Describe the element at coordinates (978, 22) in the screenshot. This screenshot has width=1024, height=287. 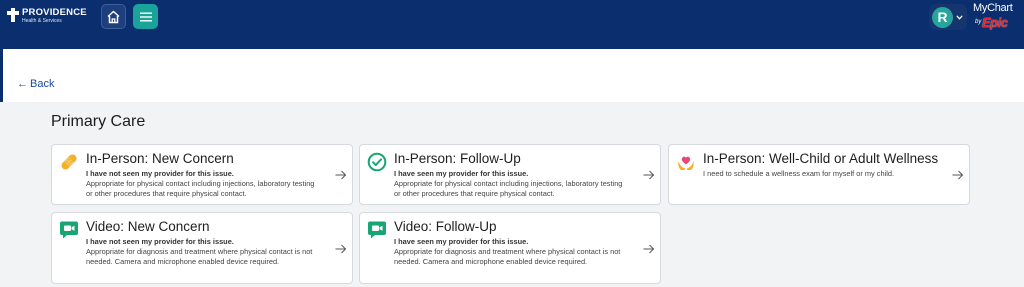
I see `by-text: by` at that location.